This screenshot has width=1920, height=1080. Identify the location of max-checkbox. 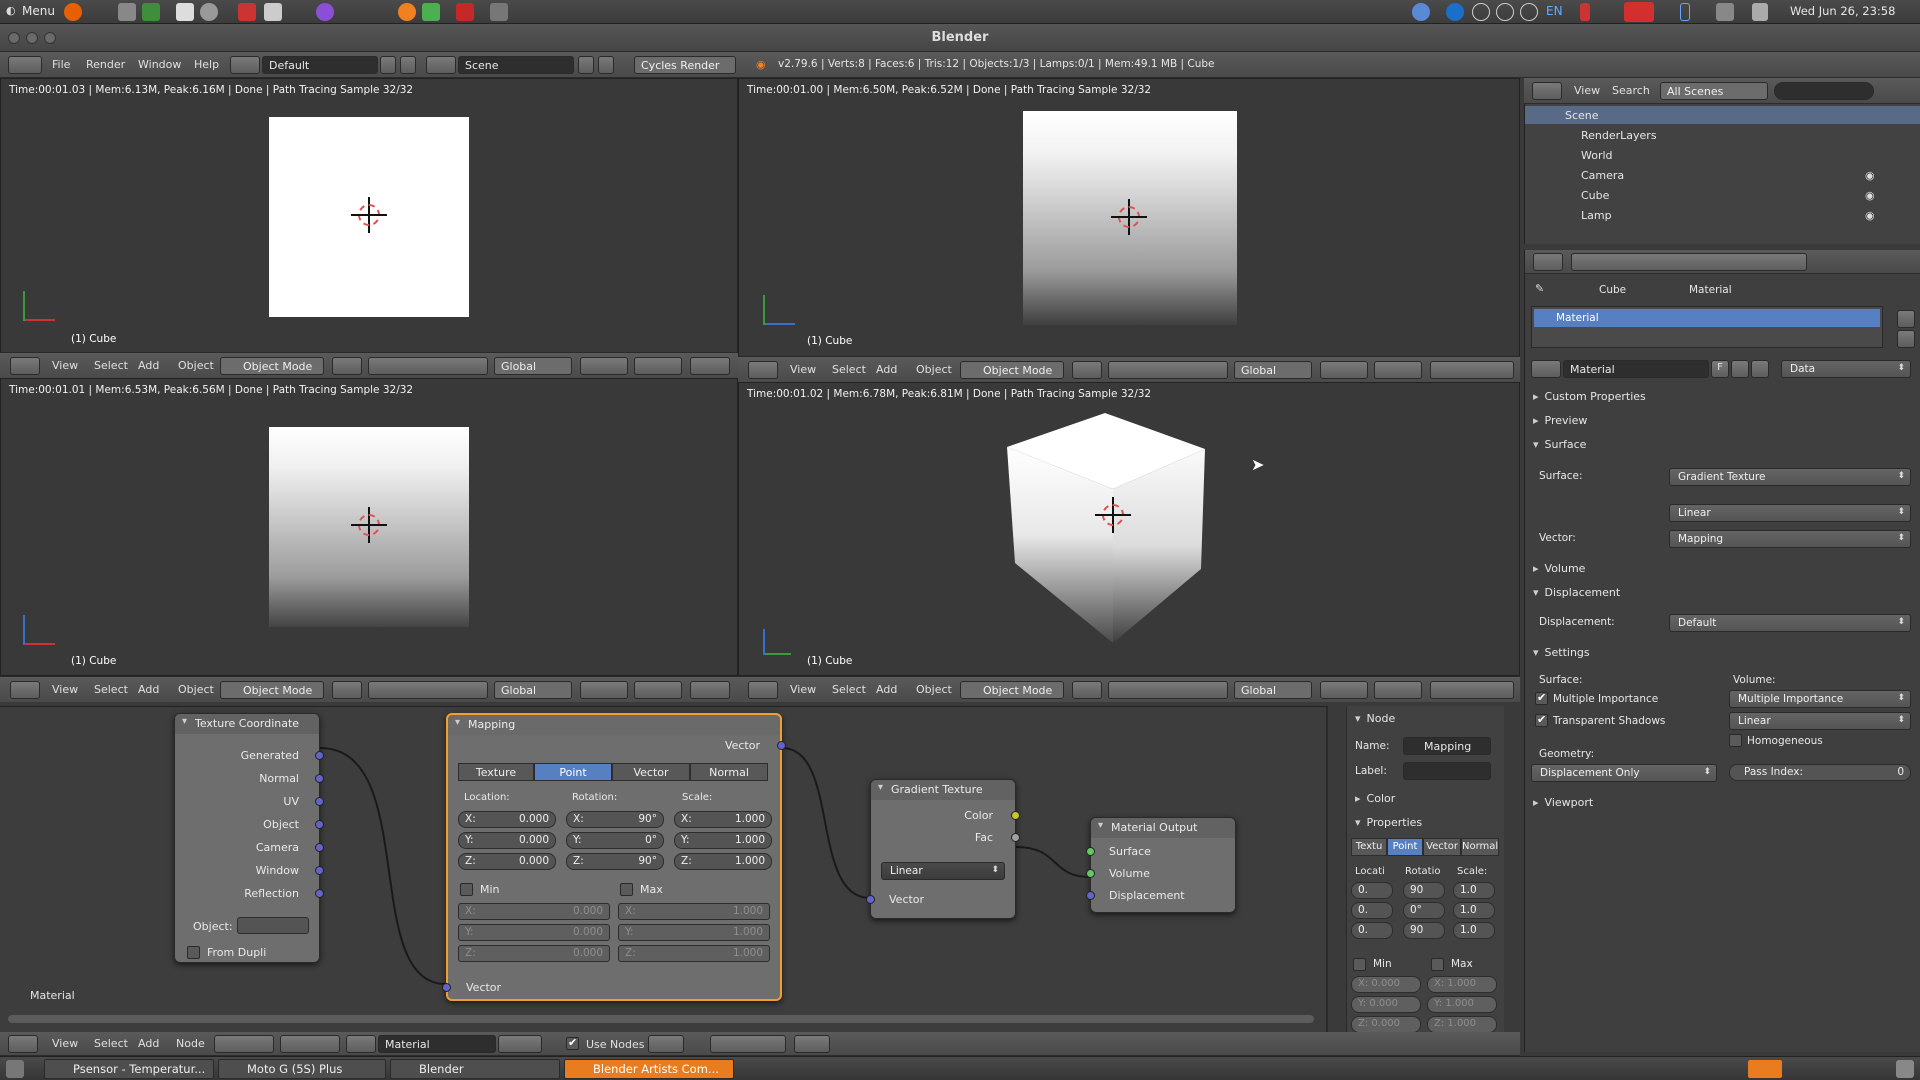
(1437, 964).